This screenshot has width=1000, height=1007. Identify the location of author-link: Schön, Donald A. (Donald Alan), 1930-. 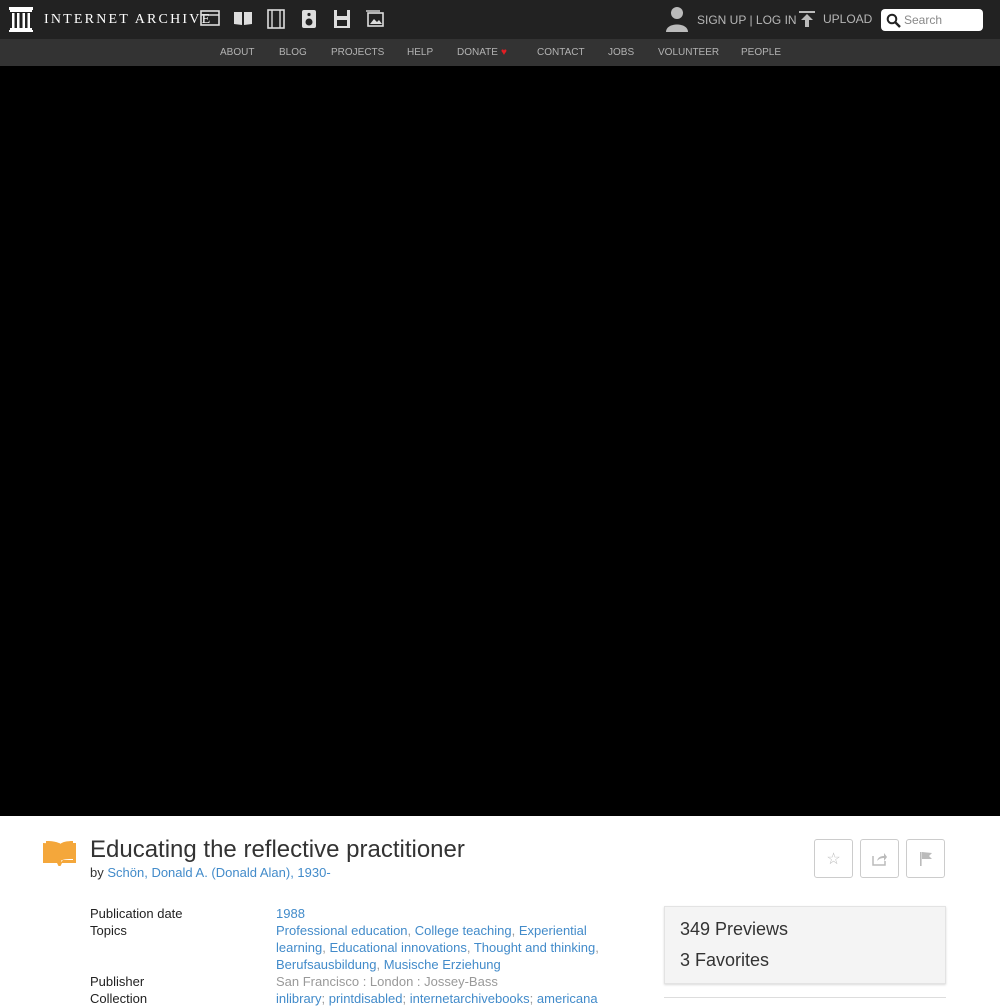
(218, 872).